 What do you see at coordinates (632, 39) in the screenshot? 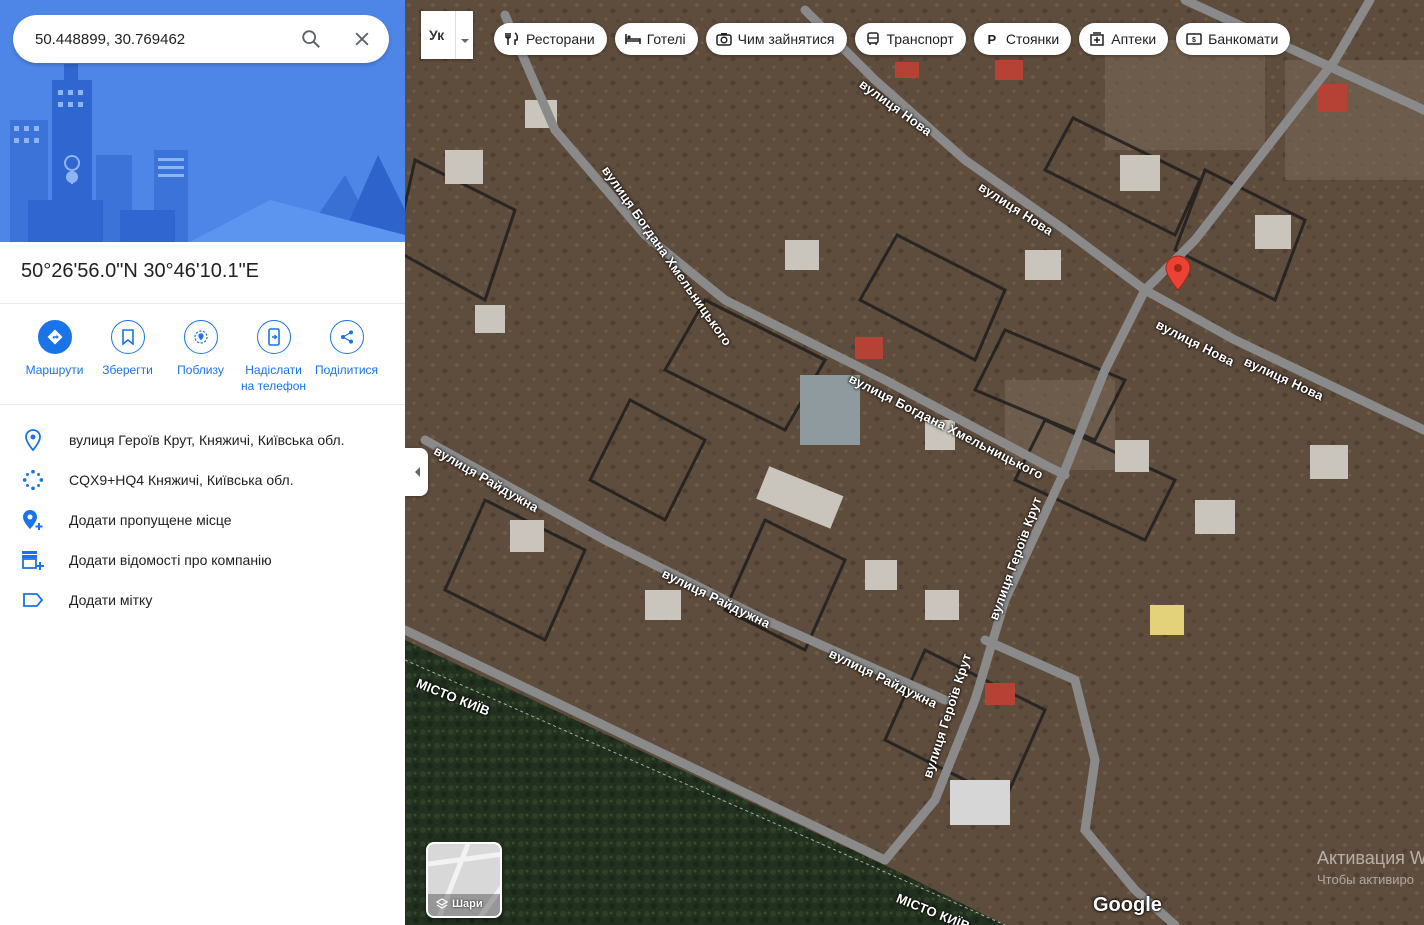
I see `bed-icon` at bounding box center [632, 39].